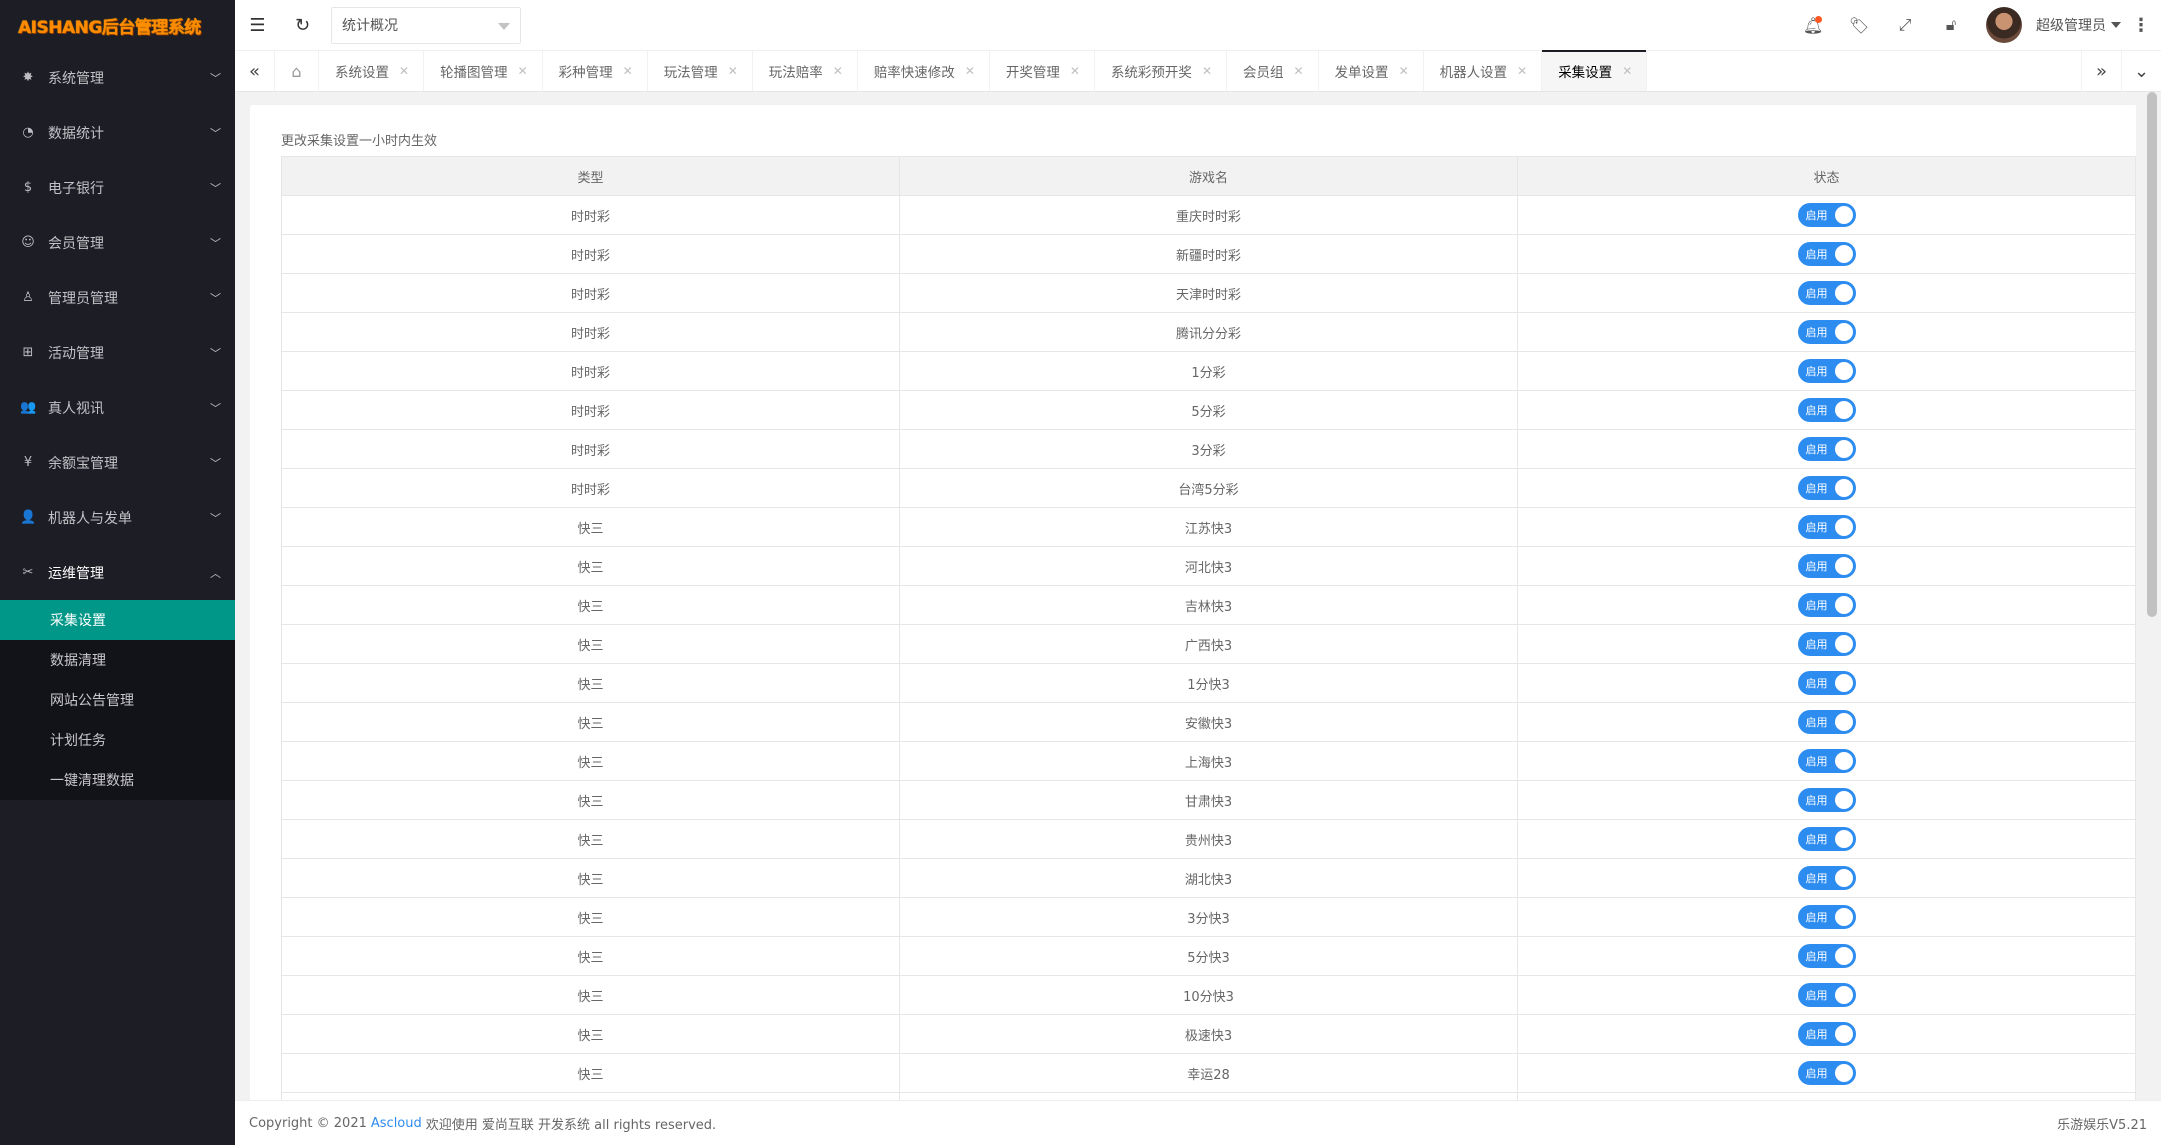 The width and height of the screenshot is (2161, 1145). I want to click on sidebar-subitem: 计划任务, so click(117, 740).